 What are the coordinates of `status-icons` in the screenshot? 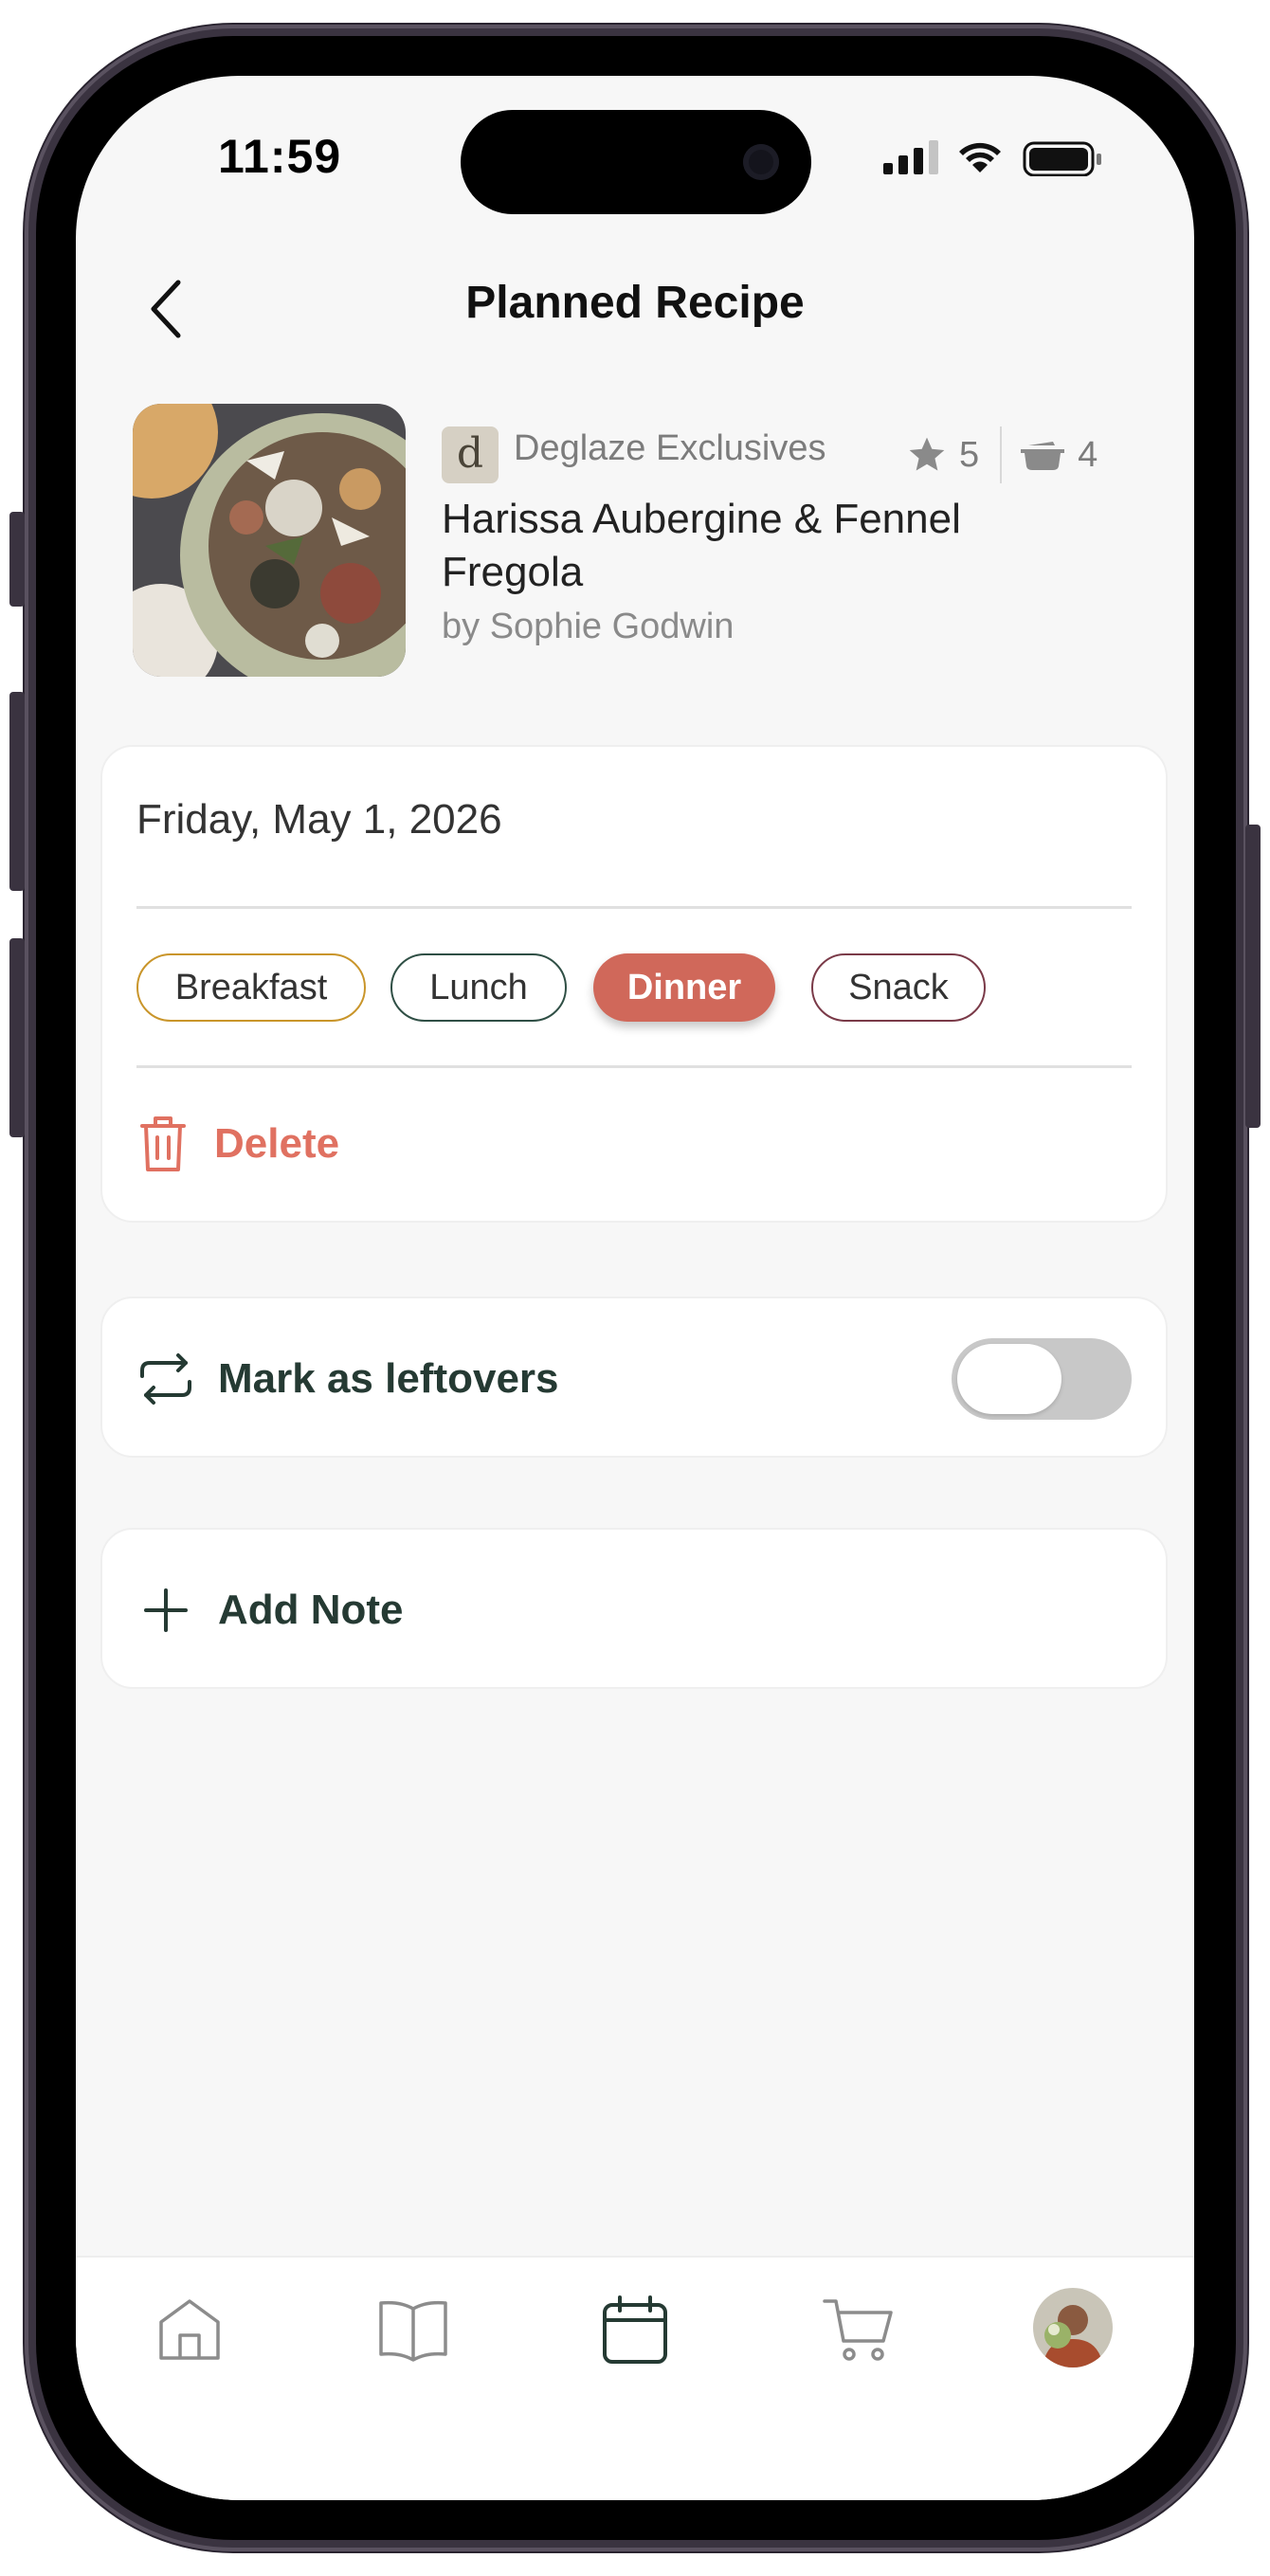 It's located at (992, 158).